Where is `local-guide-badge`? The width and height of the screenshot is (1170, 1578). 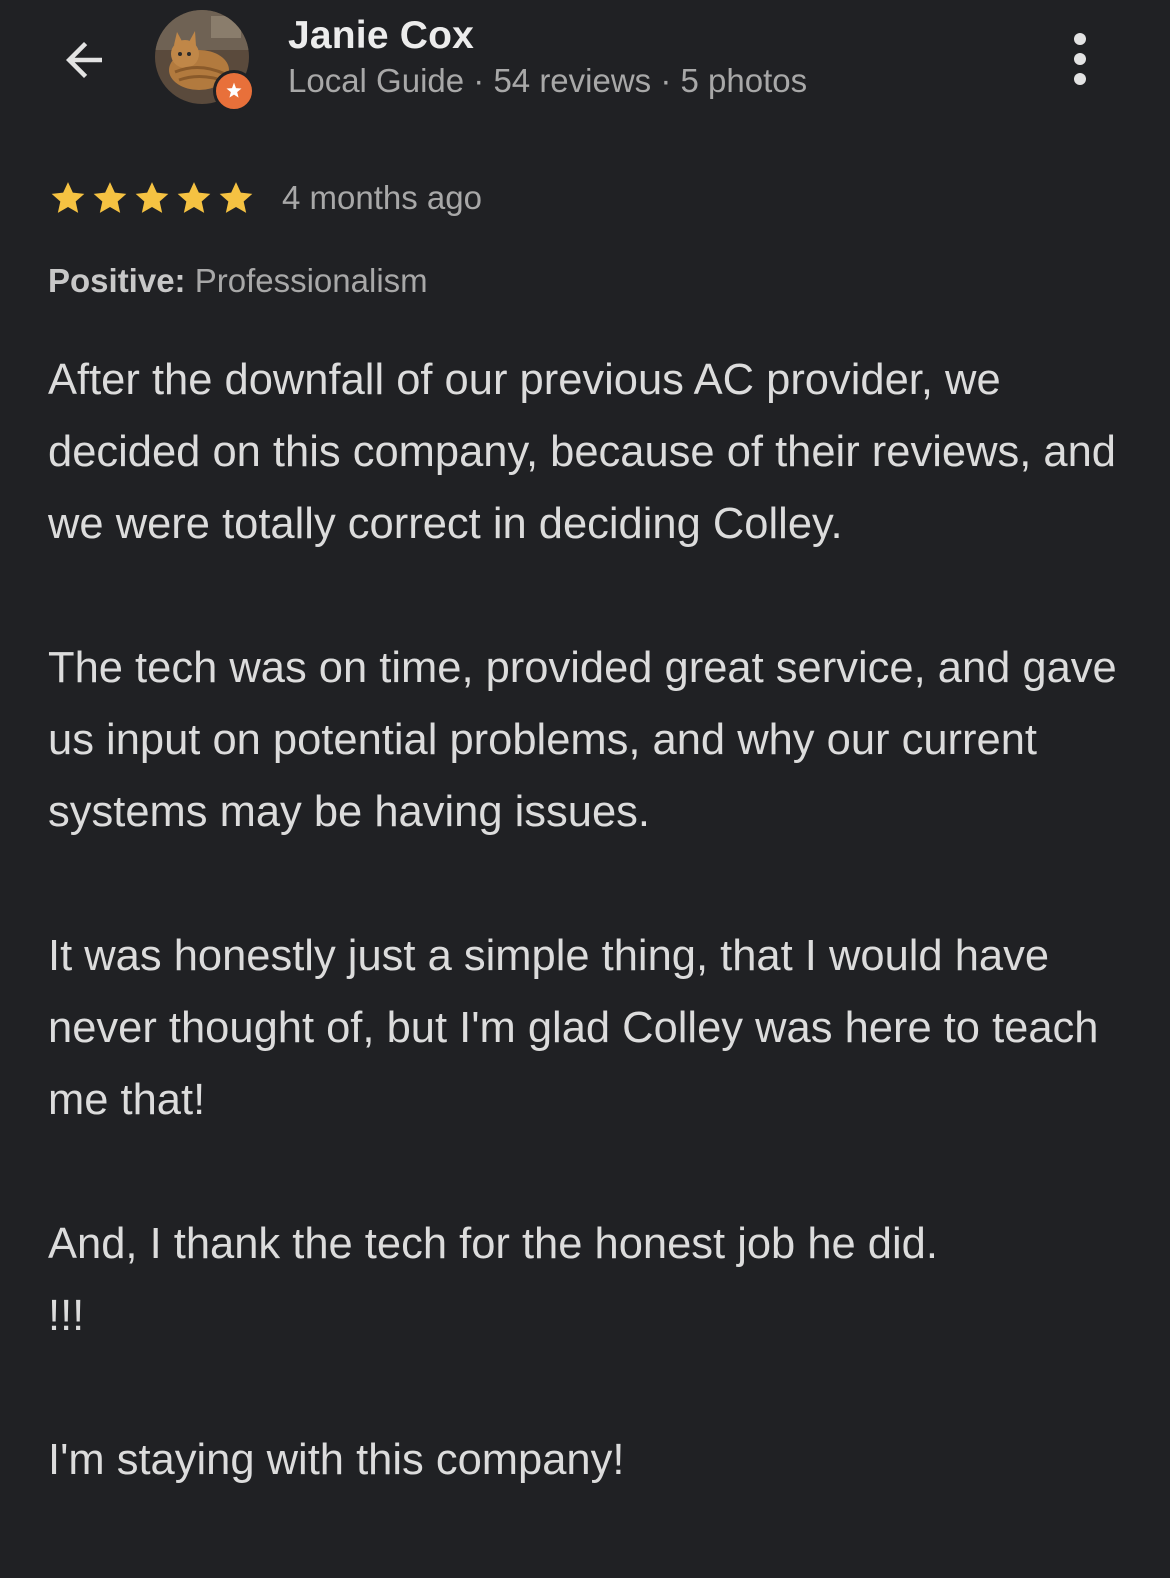 local-guide-badge is located at coordinates (234, 91).